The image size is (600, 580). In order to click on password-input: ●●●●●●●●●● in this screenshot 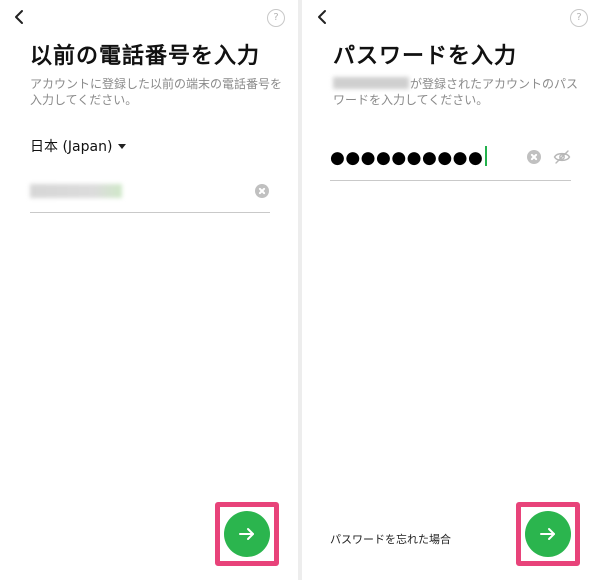, I will do `click(450, 160)`.